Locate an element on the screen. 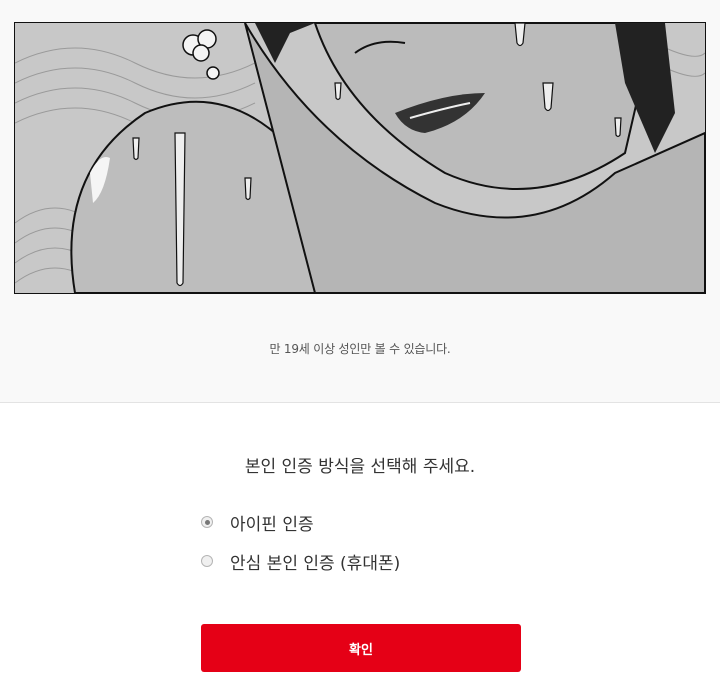 The image size is (720, 685). option-ipin-label: 아이핀 인증 is located at coordinates (272, 524).